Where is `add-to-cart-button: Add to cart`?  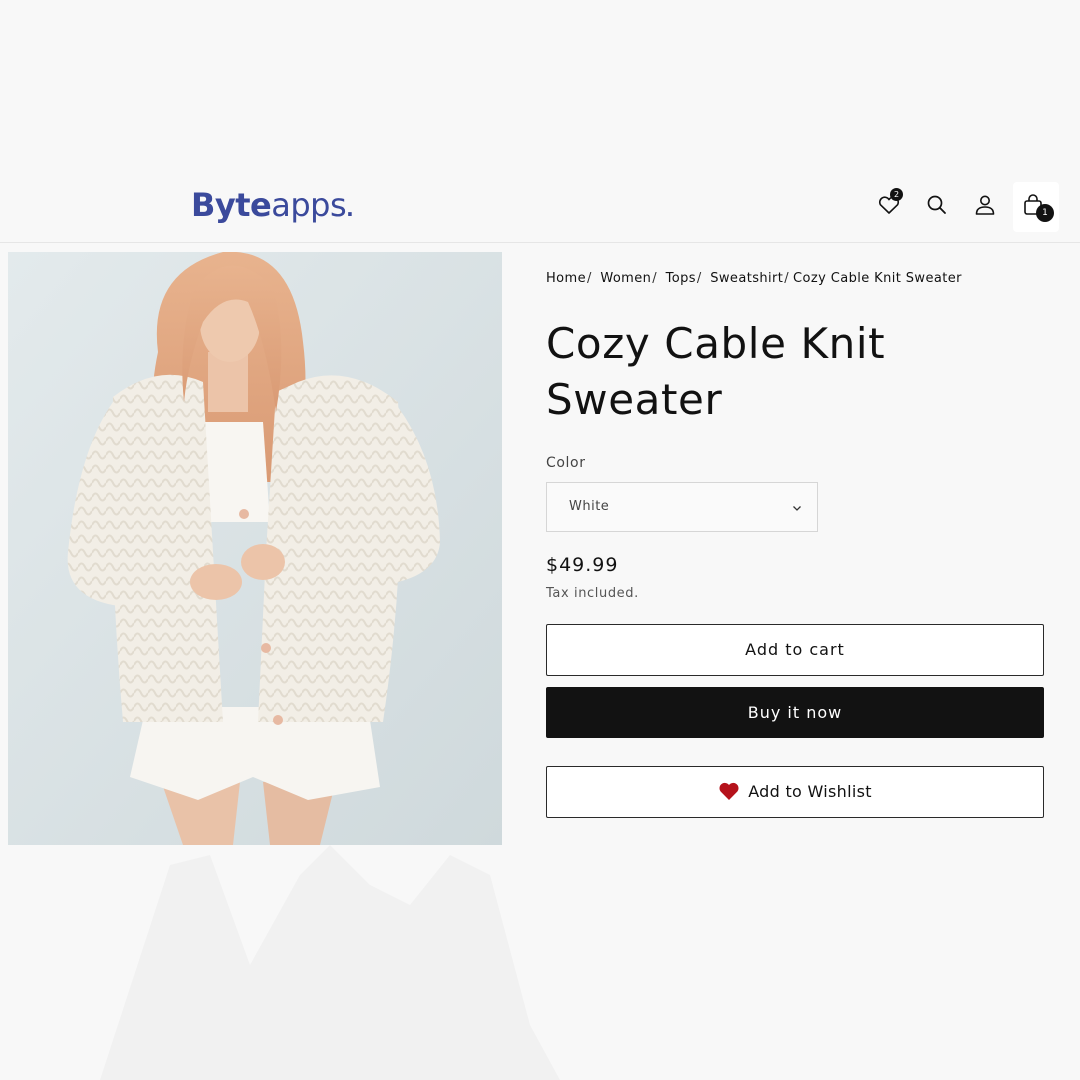
add-to-cart-button: Add to cart is located at coordinates (795, 650).